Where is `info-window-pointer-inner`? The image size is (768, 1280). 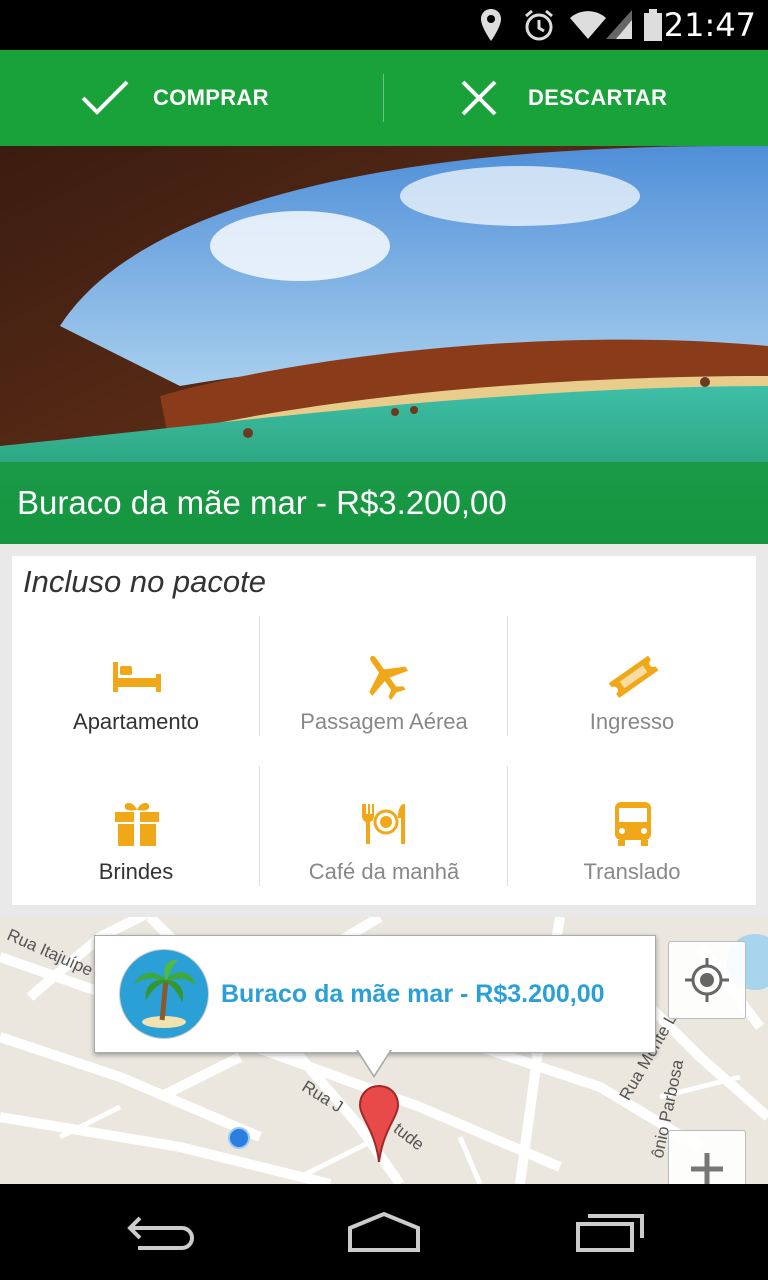
info-window-pointer-inner is located at coordinates (374, 1062).